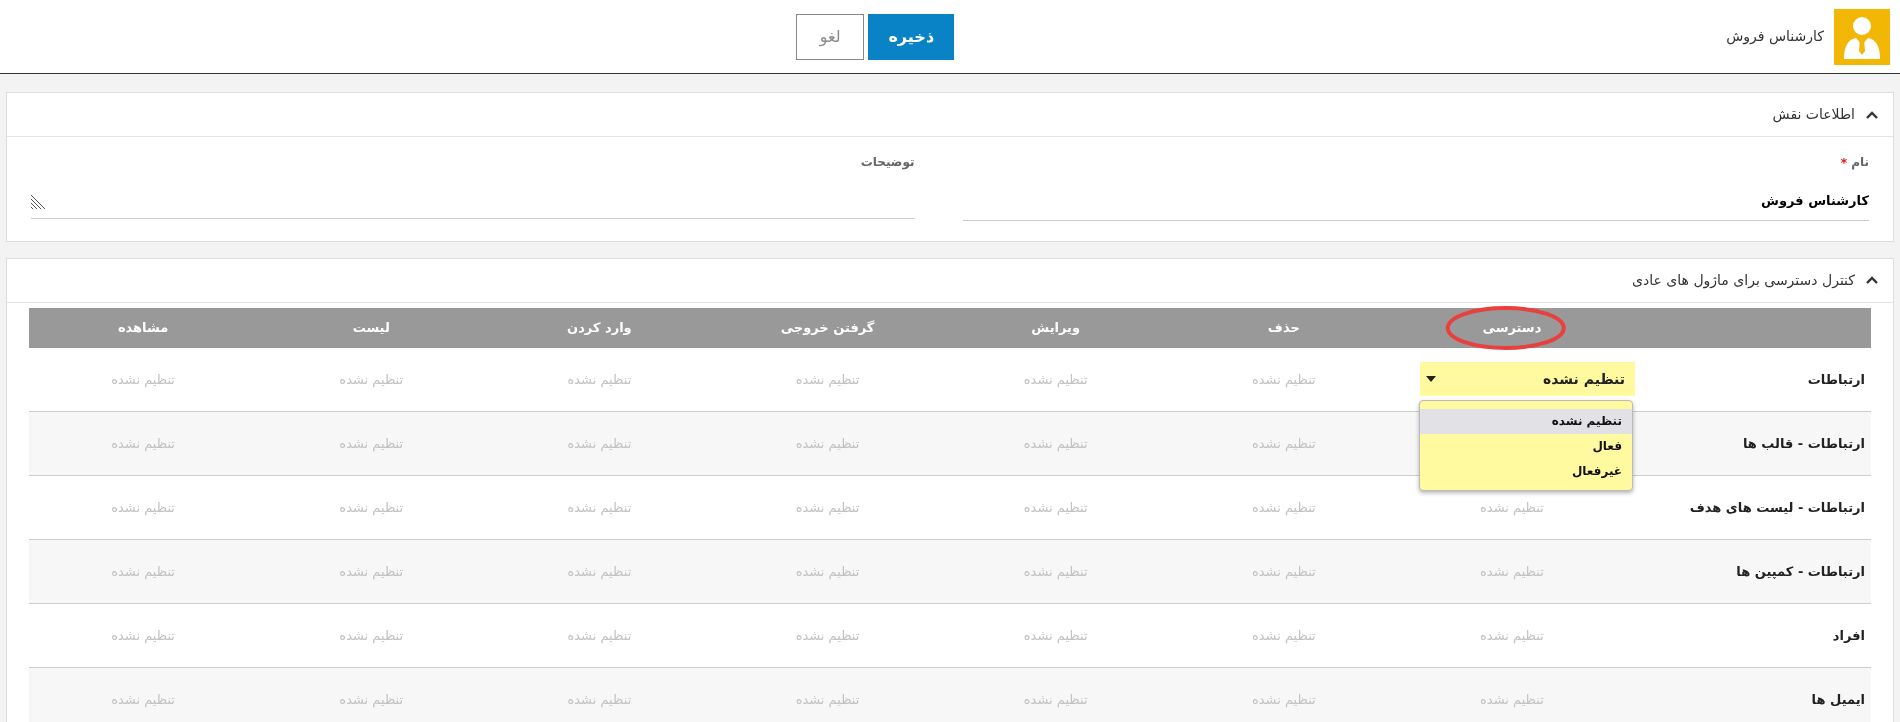  What do you see at coordinates (1775, 37) in the screenshot?
I see `page-title: کارشناس فروش` at bounding box center [1775, 37].